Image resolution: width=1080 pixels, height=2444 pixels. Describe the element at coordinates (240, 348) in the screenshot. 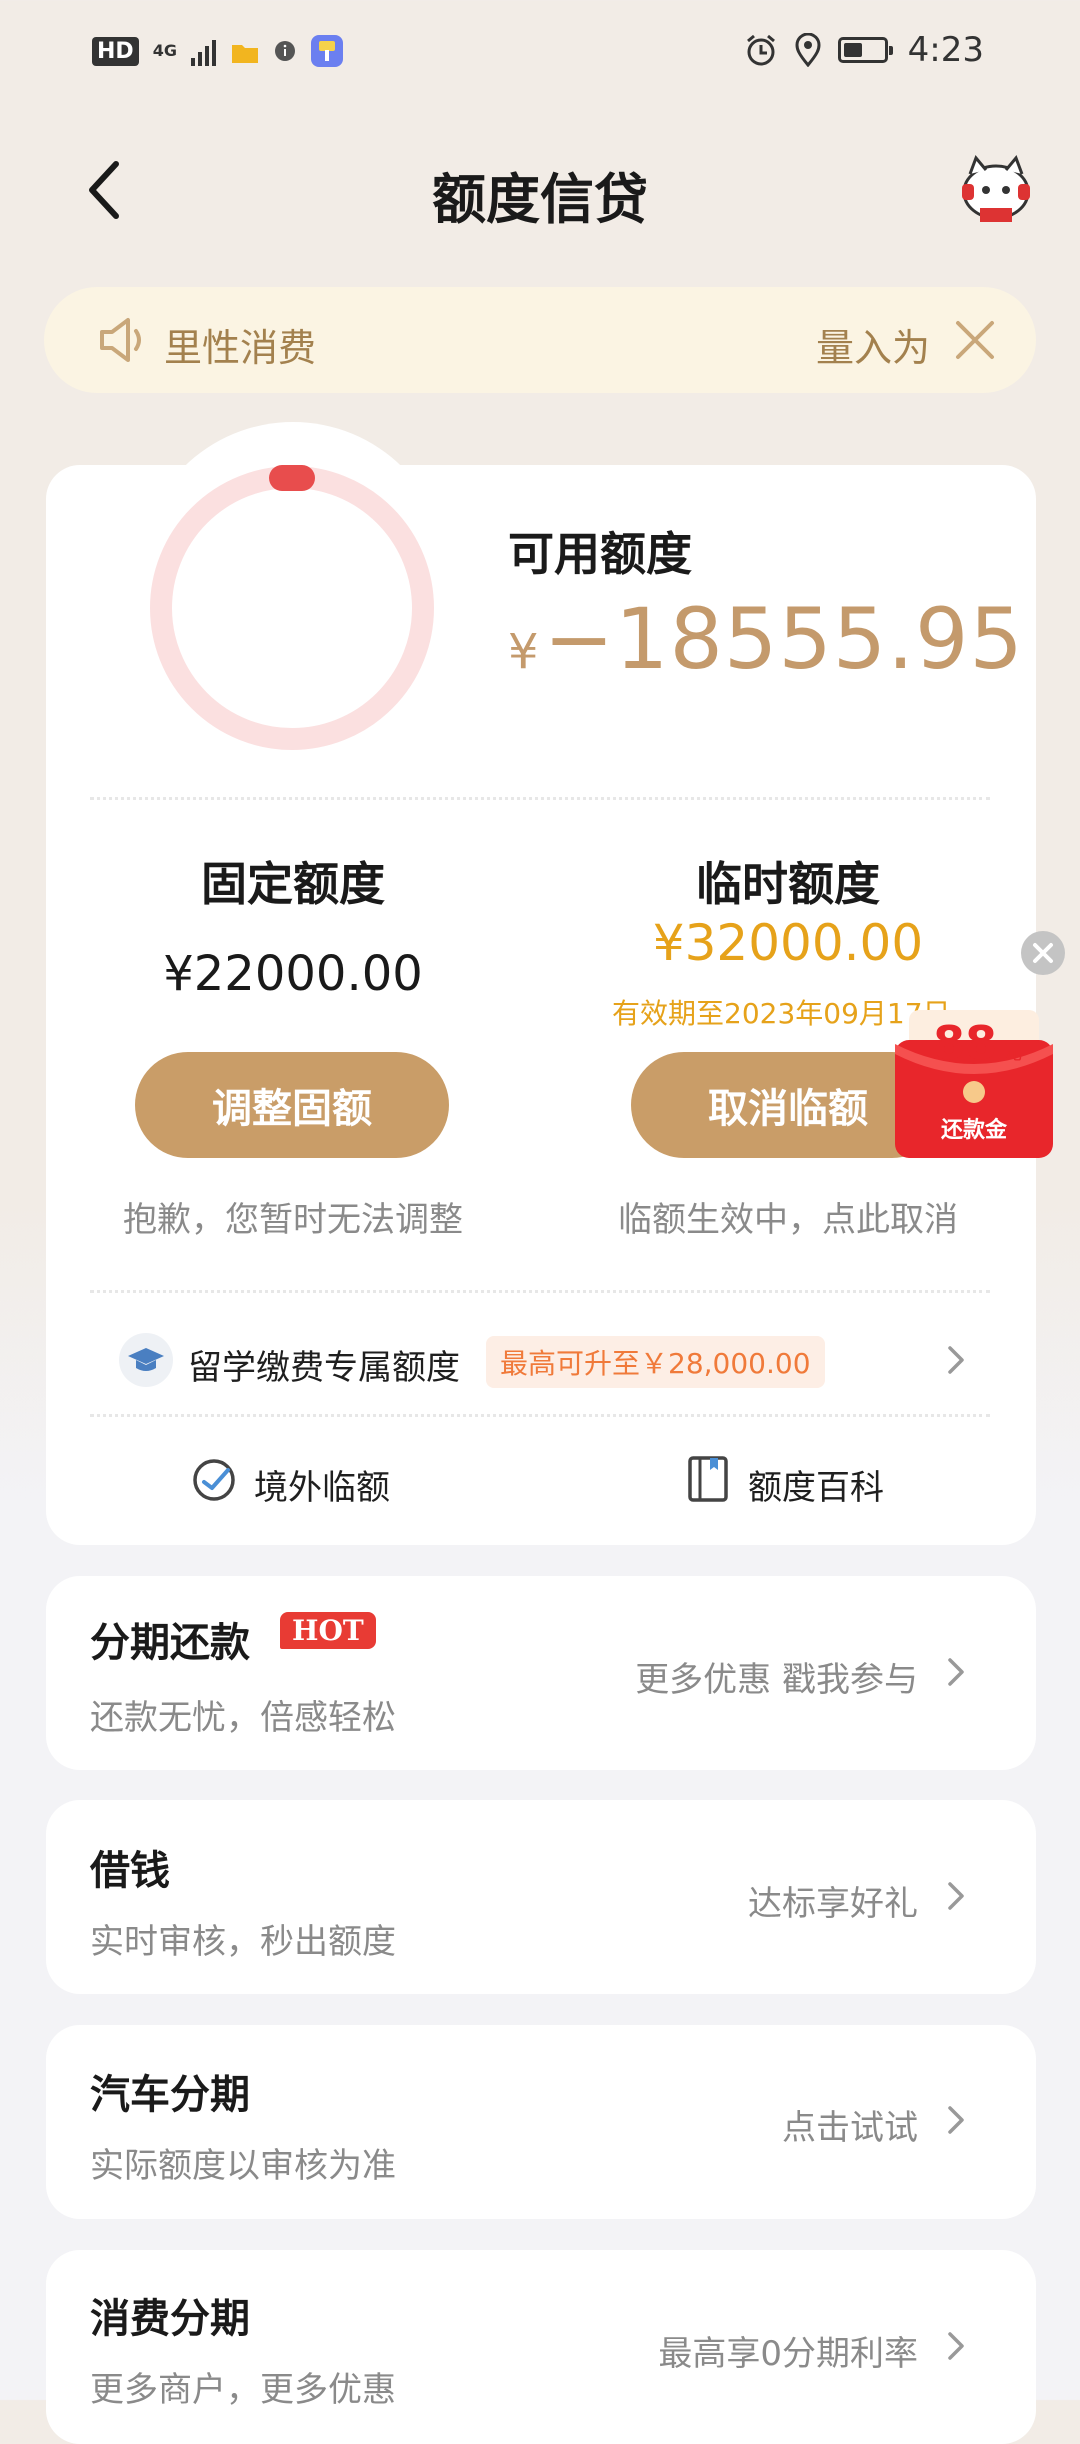

I see `notice-text-left: 里性消费` at that location.